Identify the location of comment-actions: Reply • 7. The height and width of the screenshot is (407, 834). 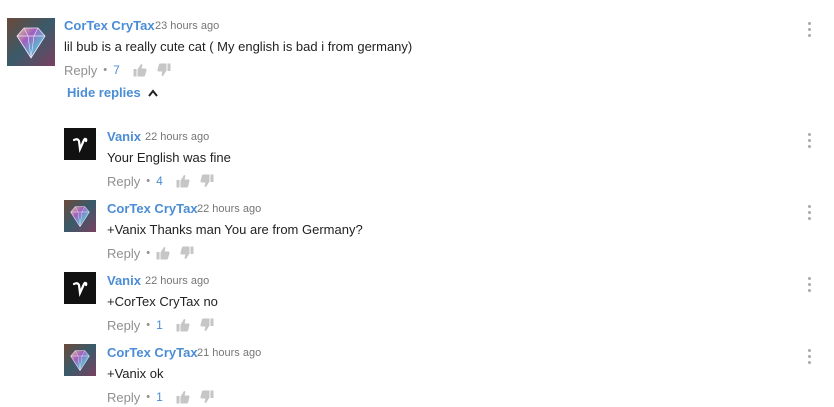
(122, 70).